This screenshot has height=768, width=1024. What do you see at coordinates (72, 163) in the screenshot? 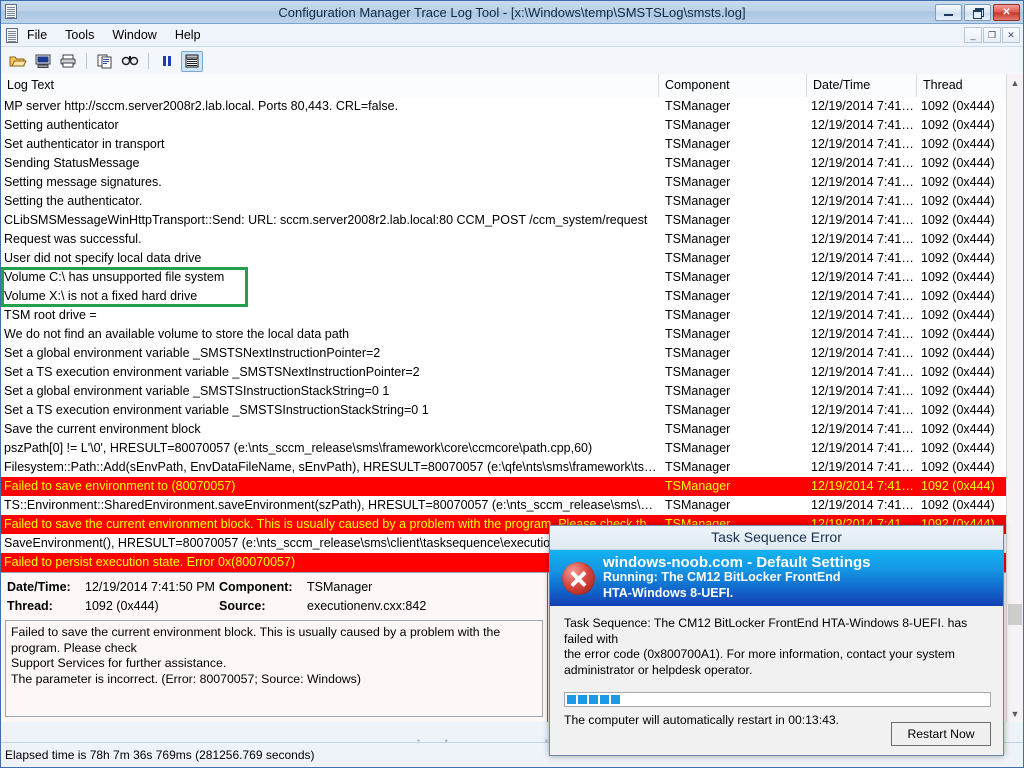
I see `cell-log-text: Sending StatusMessage` at bounding box center [72, 163].